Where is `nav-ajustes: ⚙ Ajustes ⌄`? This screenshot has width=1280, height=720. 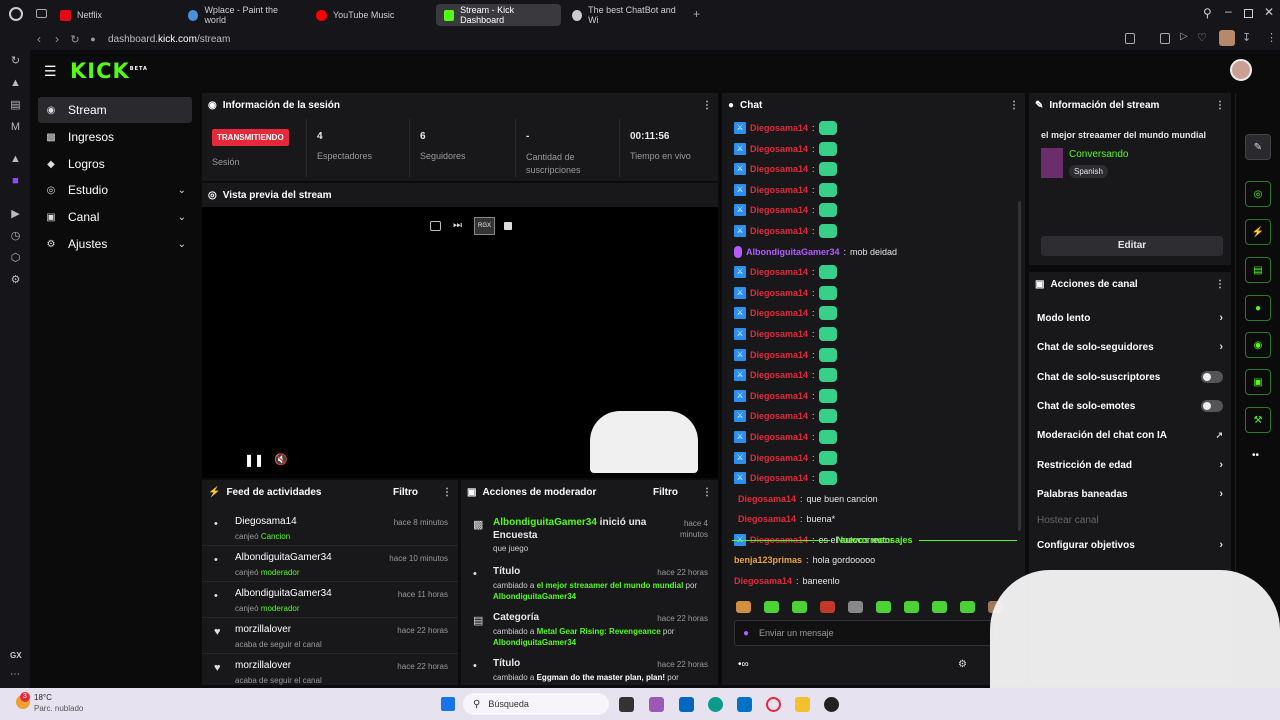 nav-ajustes: ⚙ Ajustes ⌄ is located at coordinates (115, 244).